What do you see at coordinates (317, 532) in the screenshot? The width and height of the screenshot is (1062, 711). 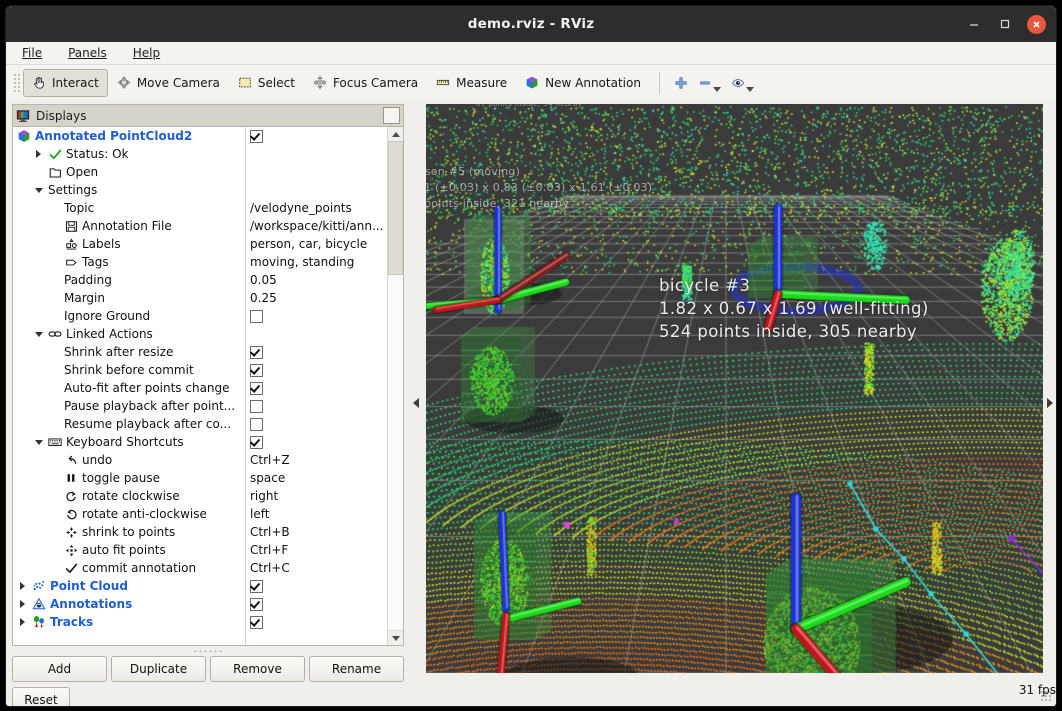 I see `tree-row-value: Ctrl+B` at bounding box center [317, 532].